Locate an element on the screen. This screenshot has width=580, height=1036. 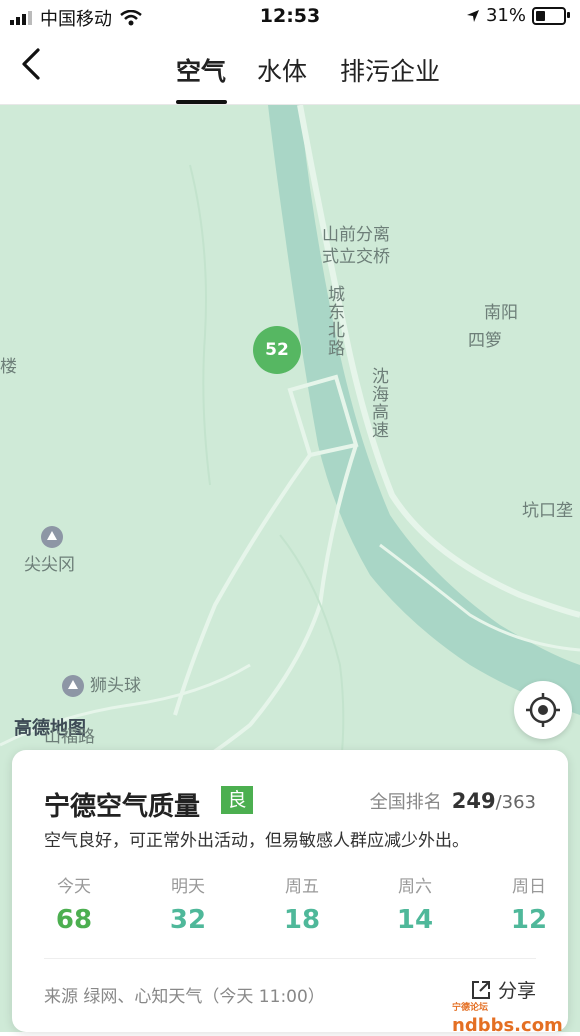
forecast-day: 周五 18 is located at coordinates (302, 903).